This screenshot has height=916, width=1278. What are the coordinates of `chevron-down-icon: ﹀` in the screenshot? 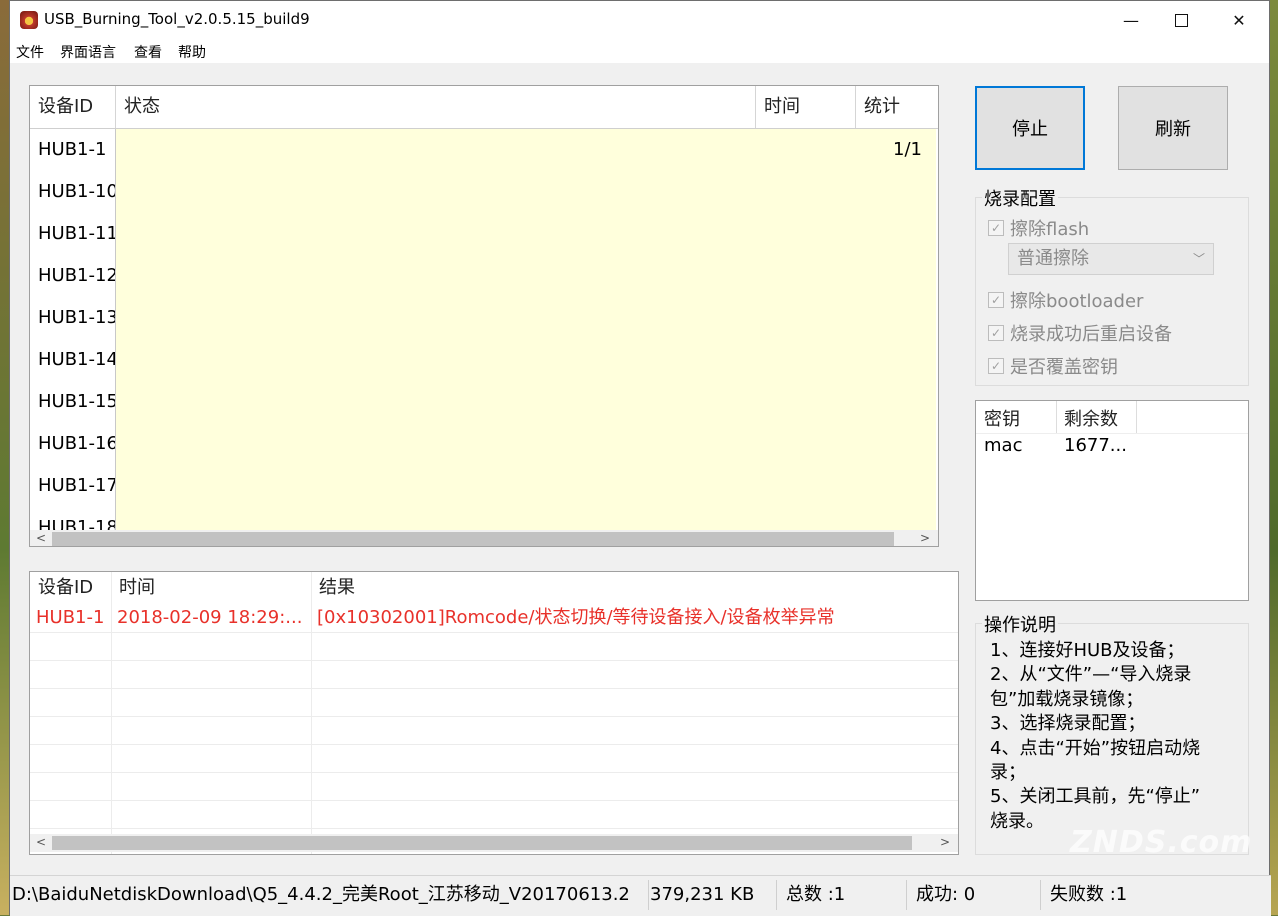 It's located at (1198, 259).